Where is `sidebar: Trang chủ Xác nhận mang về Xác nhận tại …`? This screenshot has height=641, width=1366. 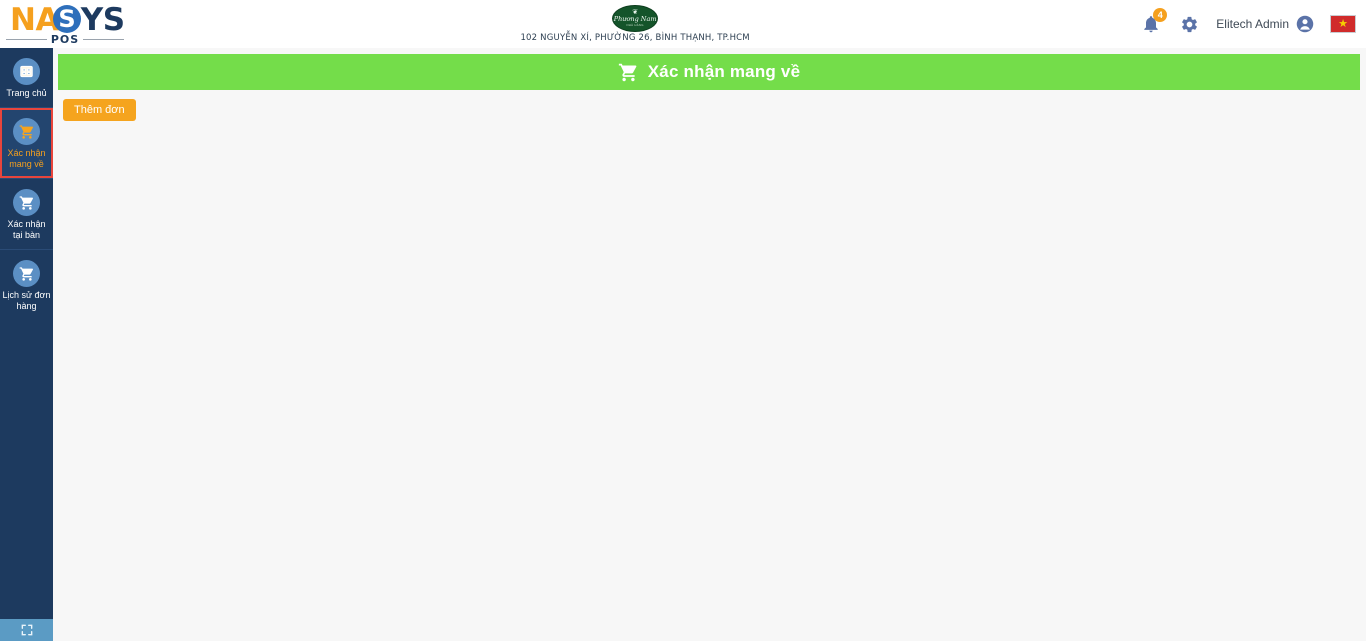 sidebar: Trang chủ Xác nhận mang về Xác nhận tại … is located at coordinates (26, 344).